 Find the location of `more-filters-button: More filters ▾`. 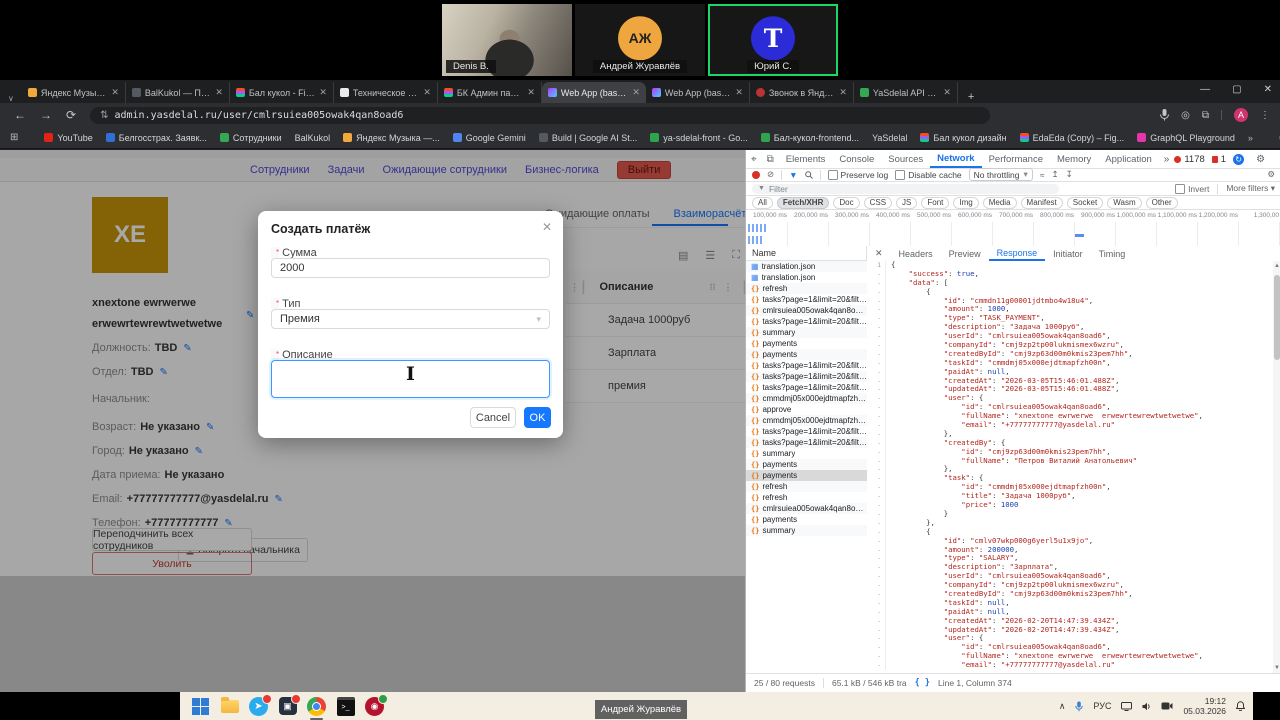

more-filters-button: More filters ▾ is located at coordinates (1250, 188).